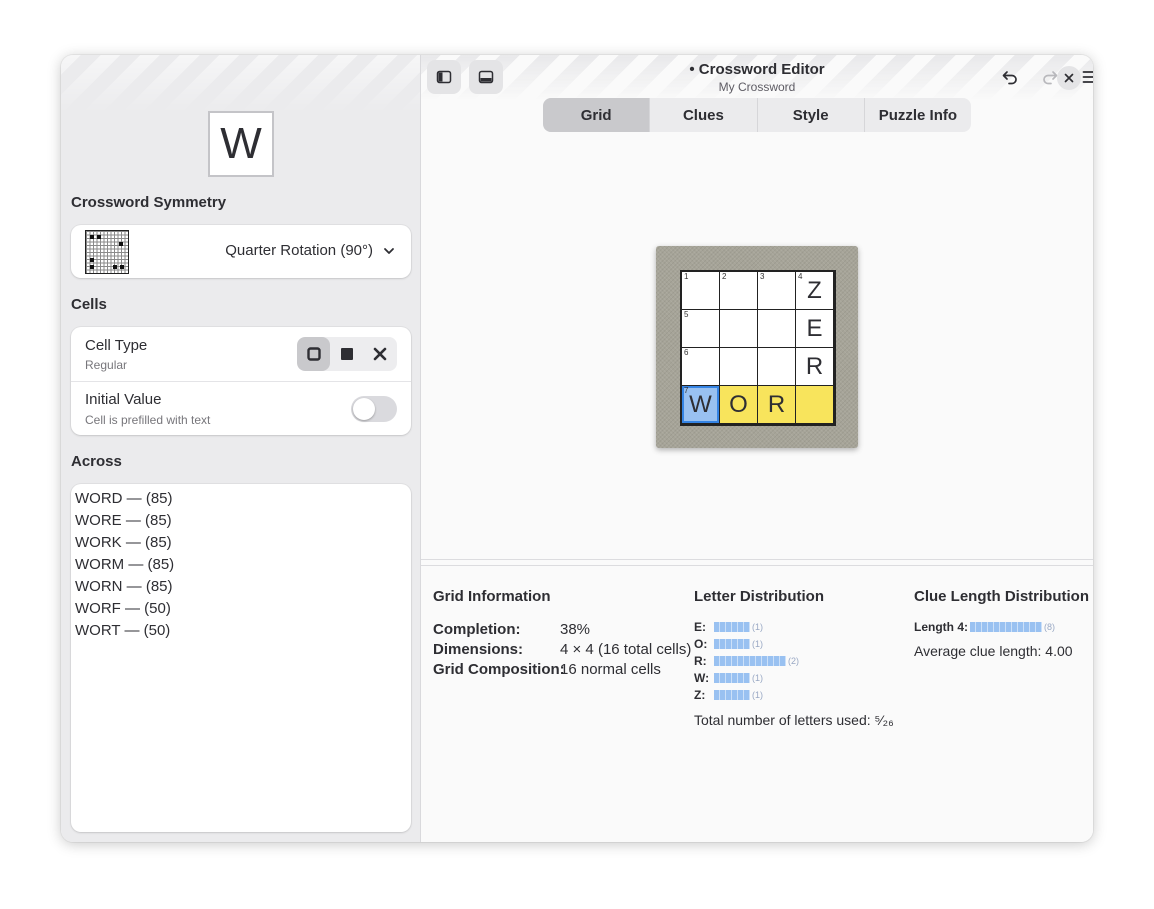 This screenshot has height=909, width=1154. I want to click on letter-distribution-row: O: (1), so click(728, 644).